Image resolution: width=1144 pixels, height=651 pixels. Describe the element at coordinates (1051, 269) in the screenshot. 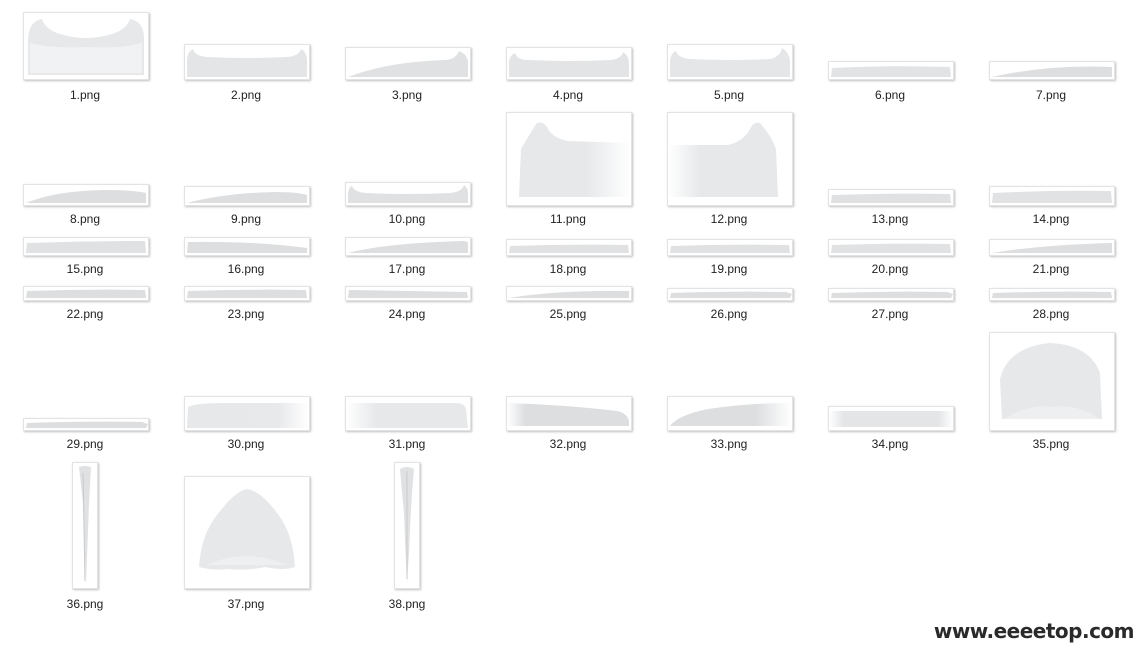

I see `file-name: 21.png` at that location.